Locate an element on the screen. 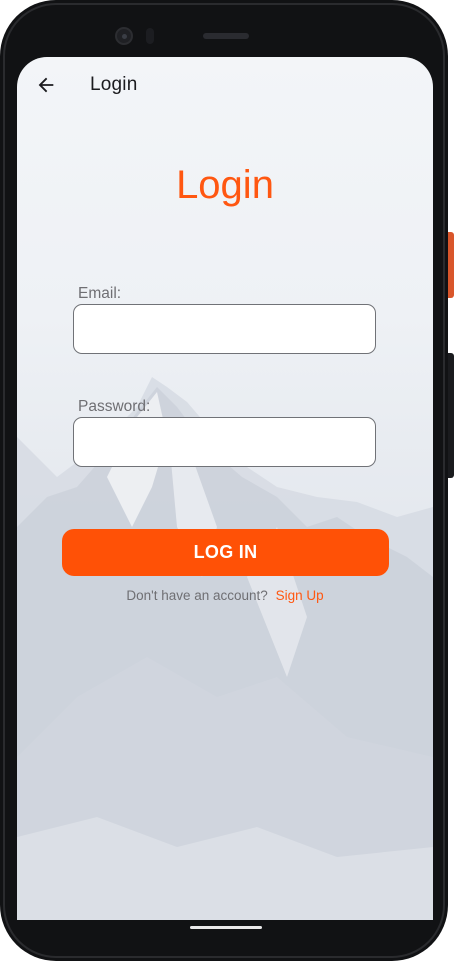  front-camera is located at coordinates (124, 36).